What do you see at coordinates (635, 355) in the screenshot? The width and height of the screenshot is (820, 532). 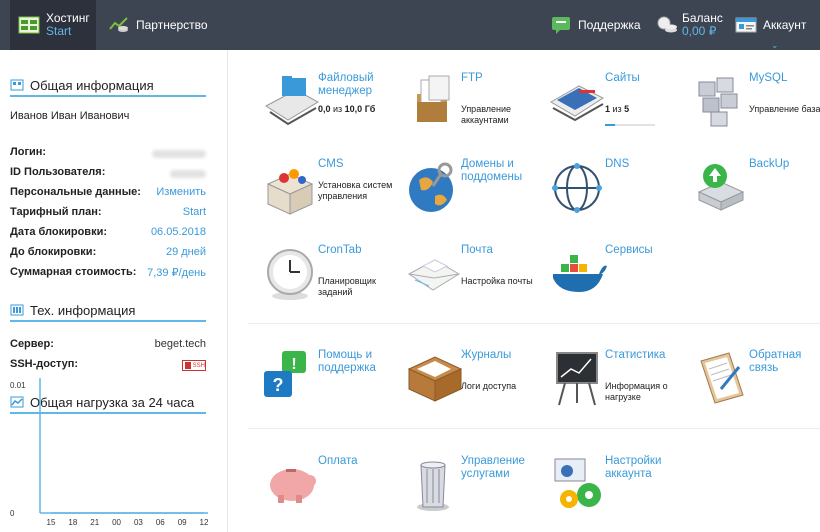 I see `tile-statistics-title: Статистика` at bounding box center [635, 355].